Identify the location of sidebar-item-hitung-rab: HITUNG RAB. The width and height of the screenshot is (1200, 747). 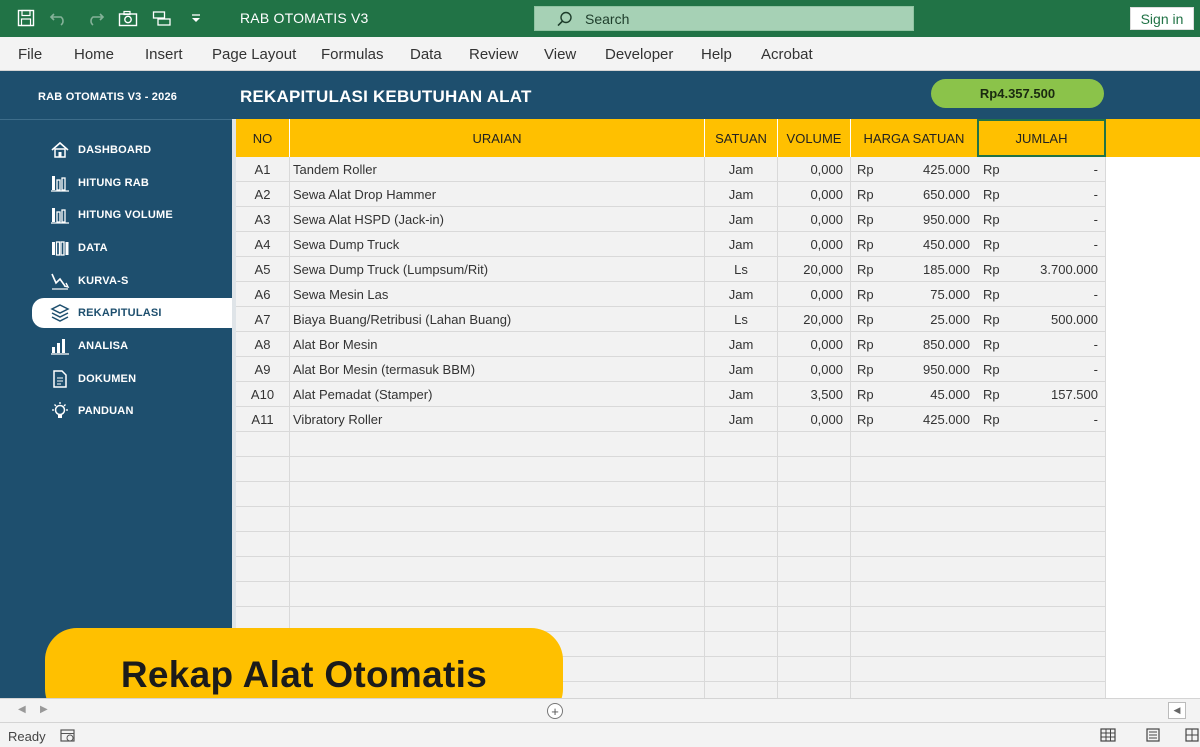
(116, 183).